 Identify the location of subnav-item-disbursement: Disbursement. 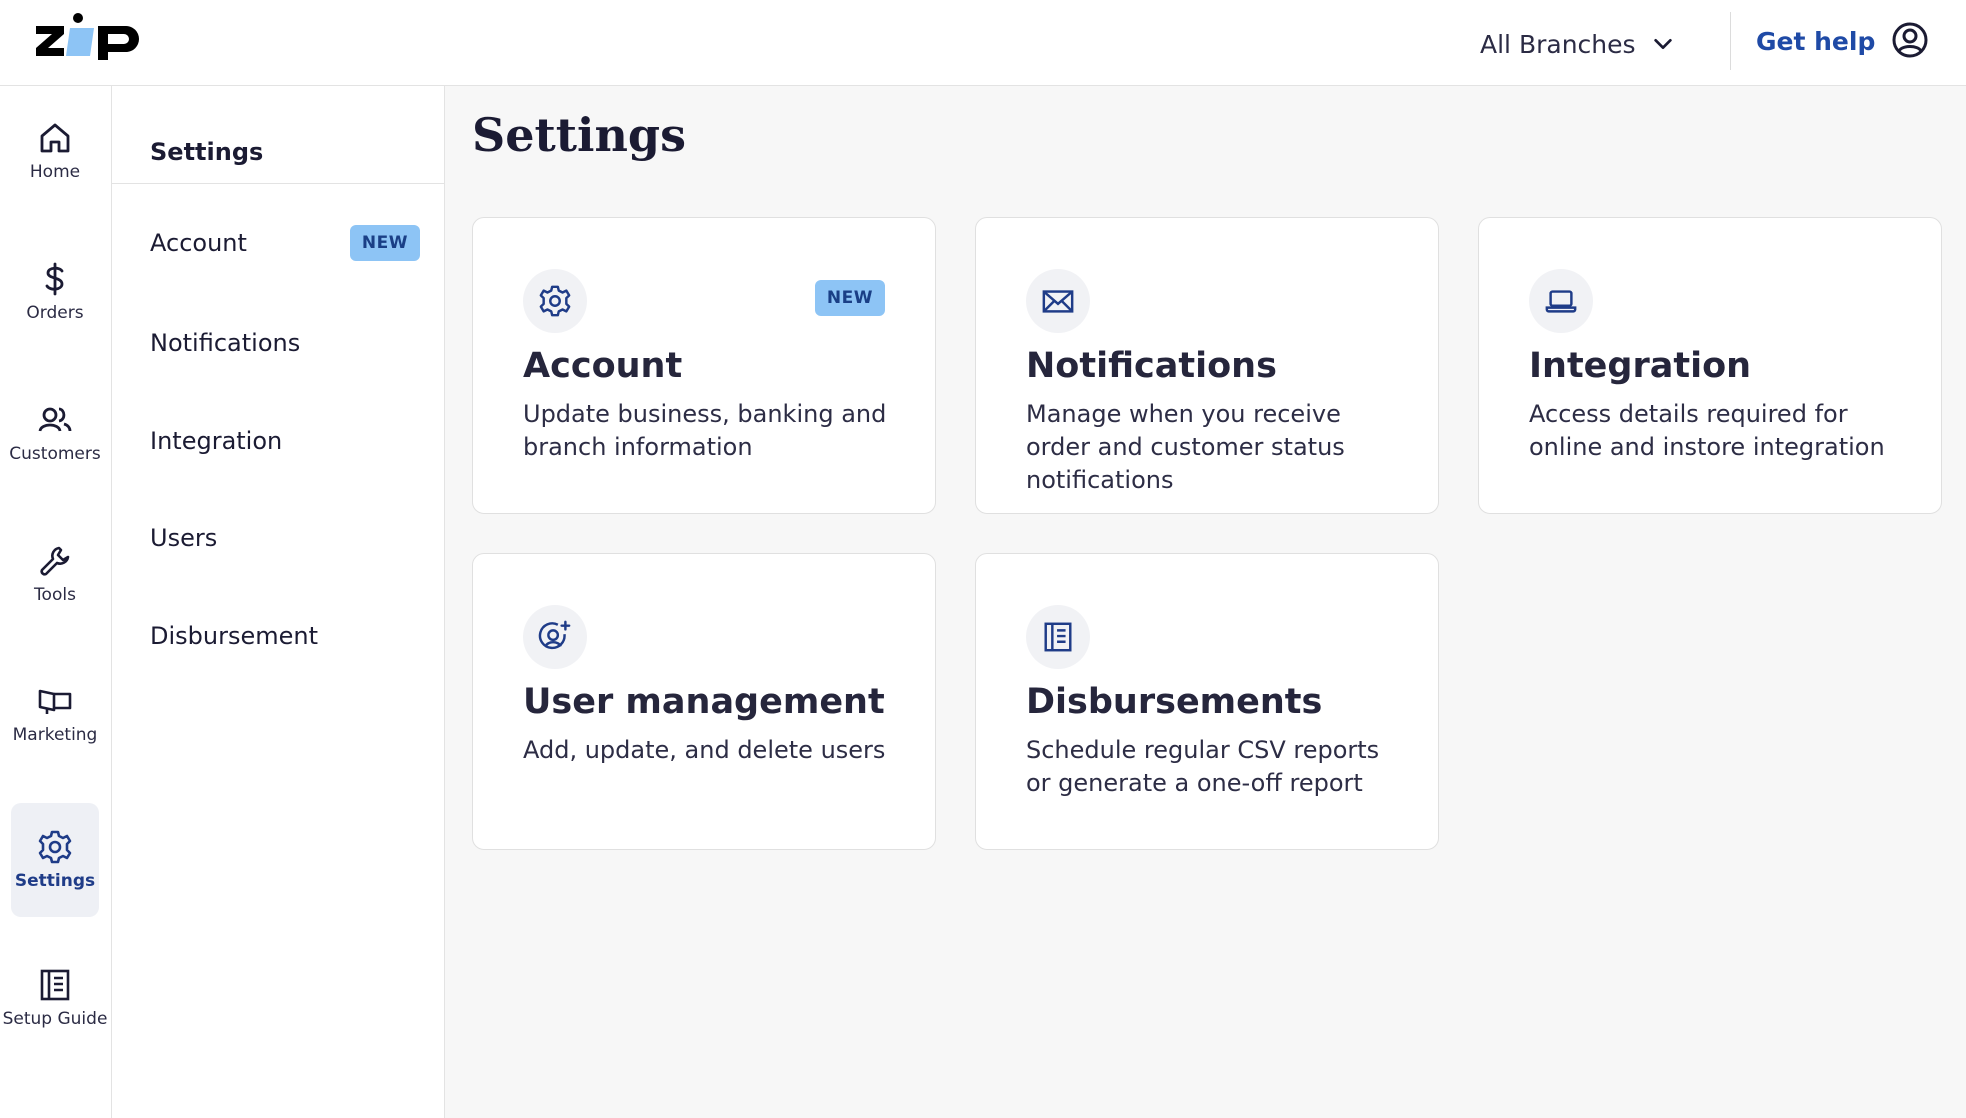
(285, 636).